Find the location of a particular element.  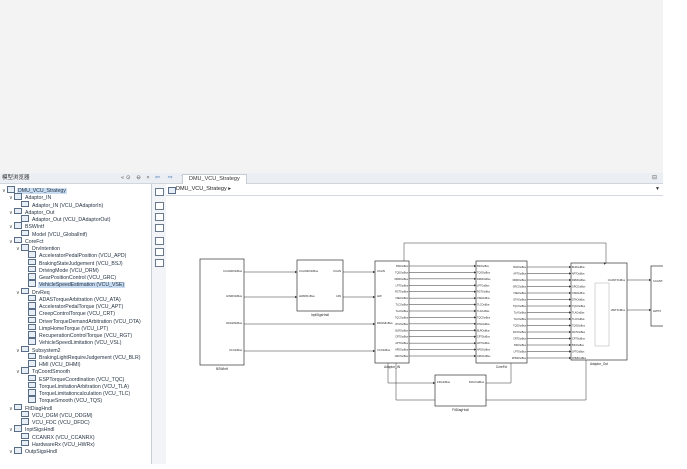

tree-item: ∨ DrvIntention is located at coordinates (38, 248).